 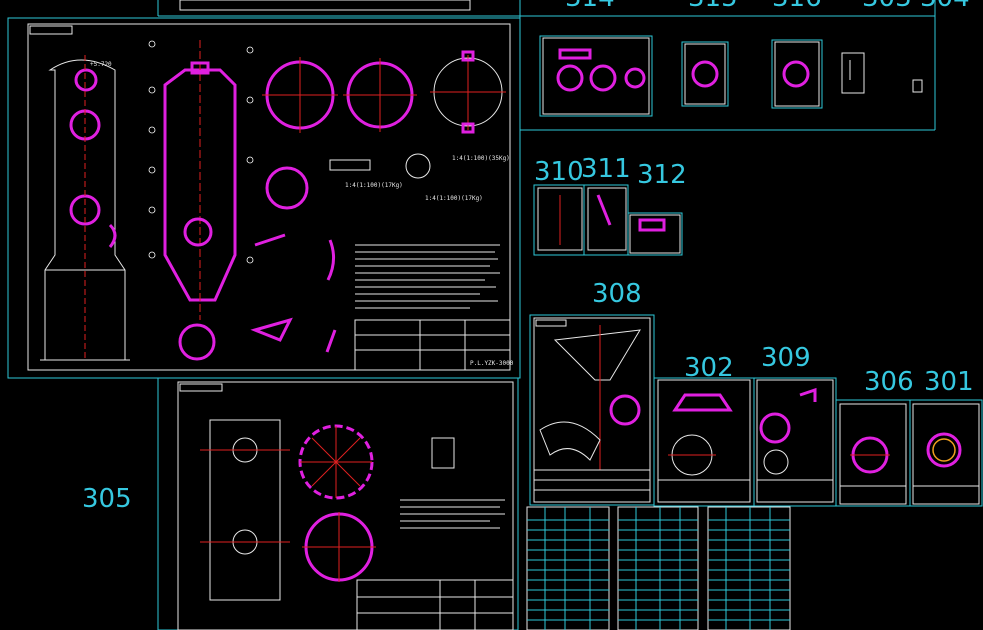 What do you see at coordinates (434, 345) in the screenshot?
I see `main-title-block: P.L.YZK-3000` at bounding box center [434, 345].